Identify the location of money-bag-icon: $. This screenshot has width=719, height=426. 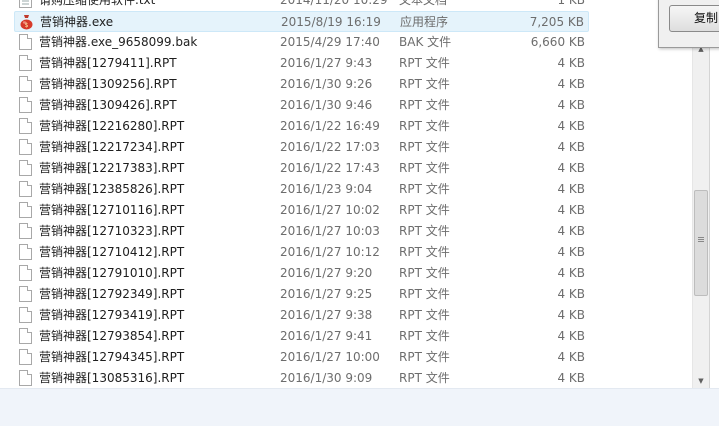
(26, 22).